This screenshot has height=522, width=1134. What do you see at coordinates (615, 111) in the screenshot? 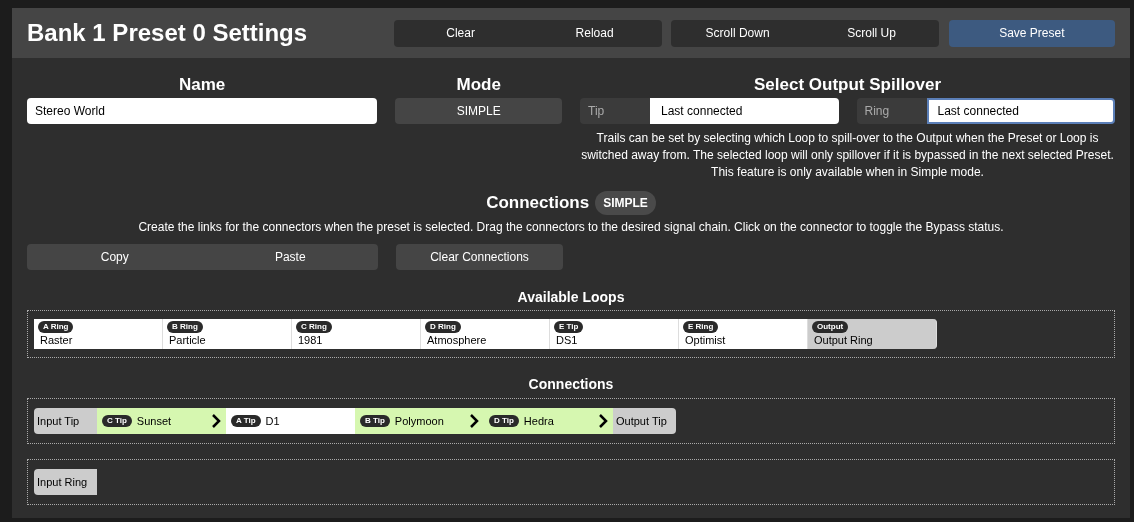
I see `select-label: Tip` at bounding box center [615, 111].